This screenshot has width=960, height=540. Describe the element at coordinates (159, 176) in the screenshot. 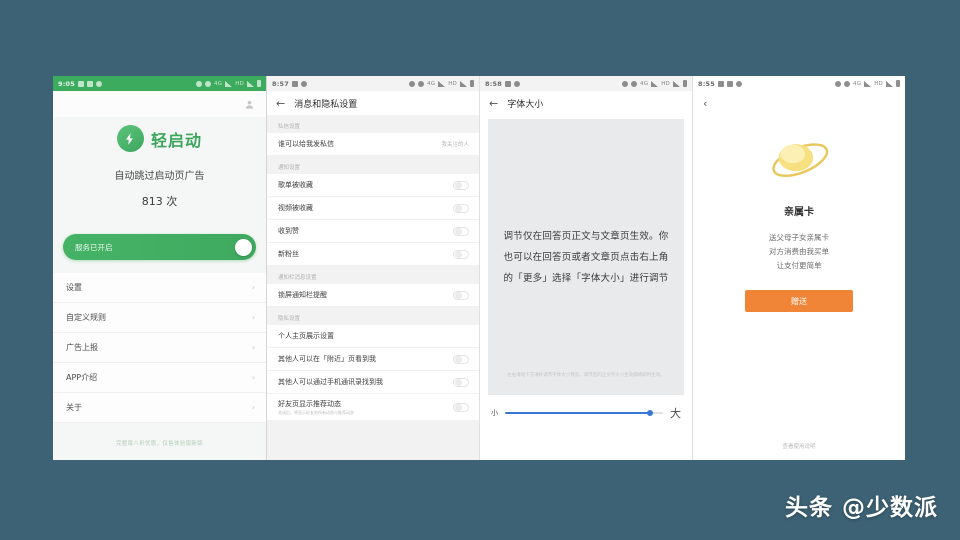

I see `app-subtitle: 自动跳过启动页广告` at that location.